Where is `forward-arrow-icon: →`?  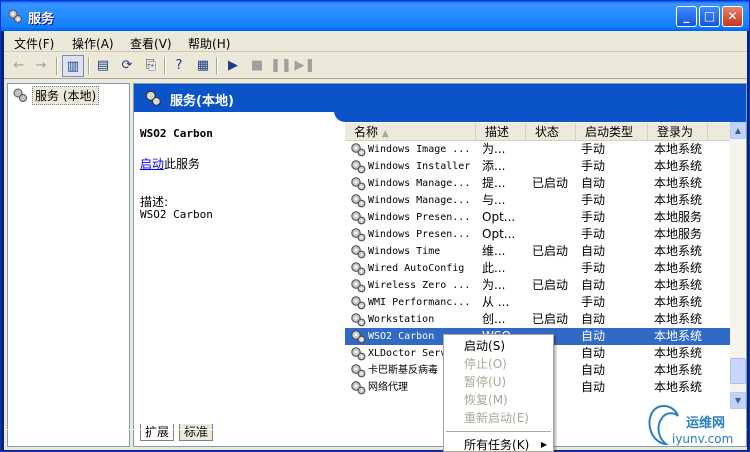 forward-arrow-icon: → is located at coordinates (41, 66).